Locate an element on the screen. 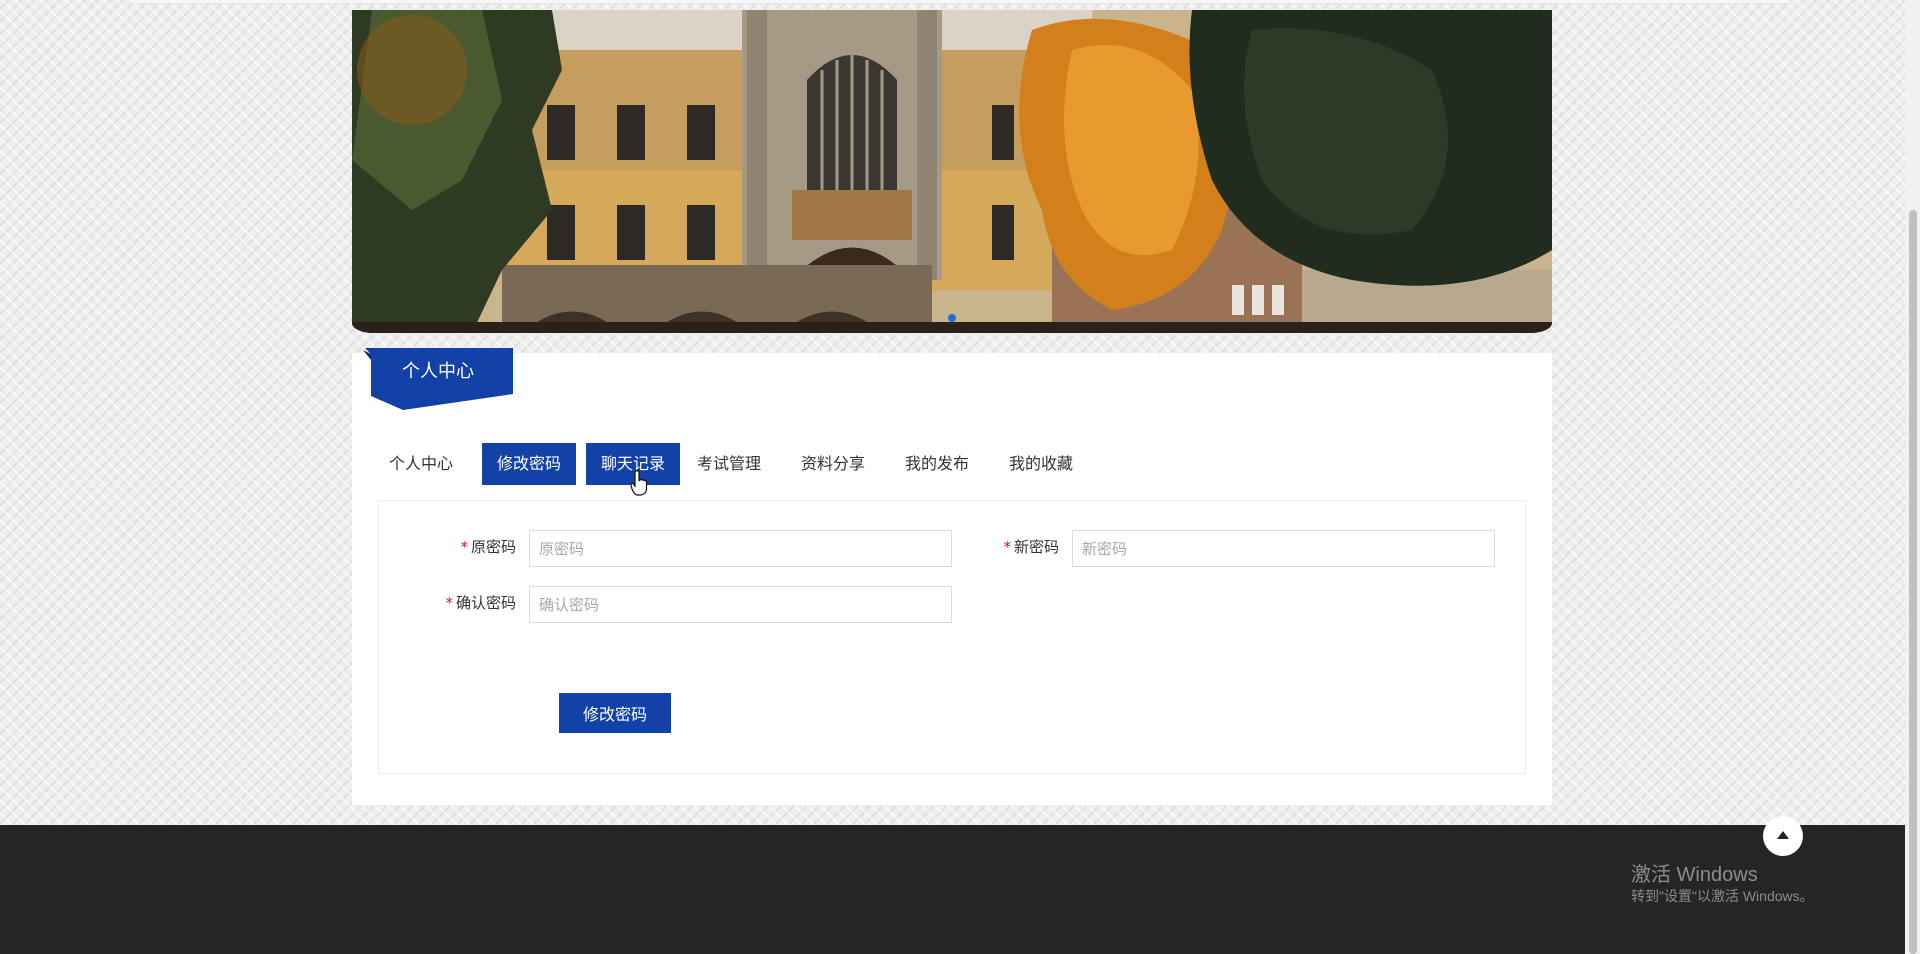  hand-cursor-icon is located at coordinates (639, 483).